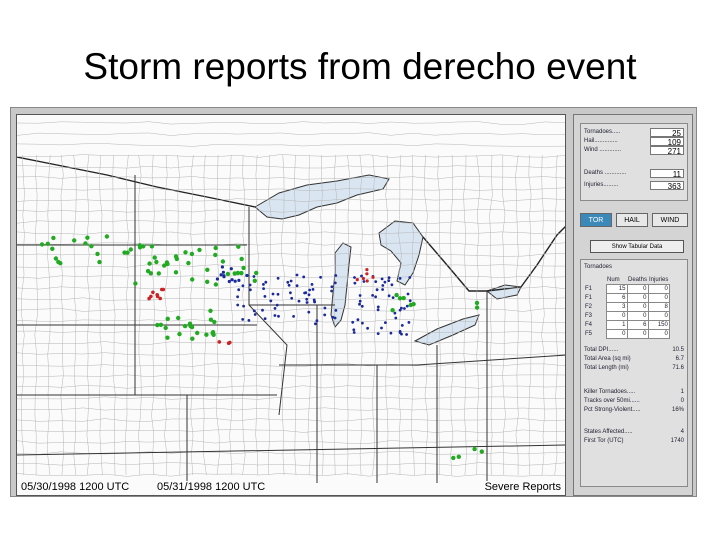 The height and width of the screenshot is (540, 720). Describe the element at coordinates (613, 280) in the screenshot. I see `header-num: Num` at that location.